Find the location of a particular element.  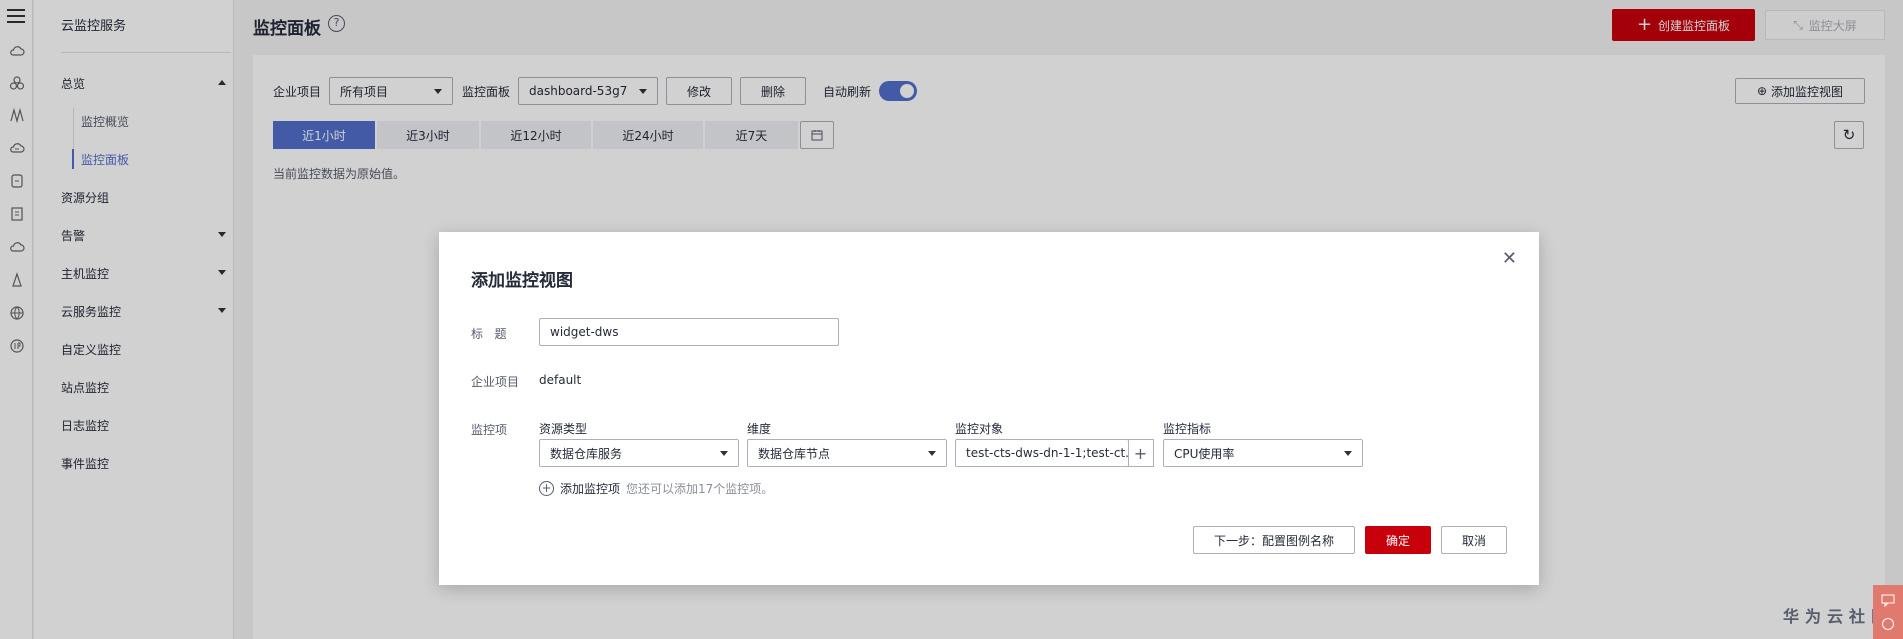

dimension-header: 维度 is located at coordinates (759, 429).